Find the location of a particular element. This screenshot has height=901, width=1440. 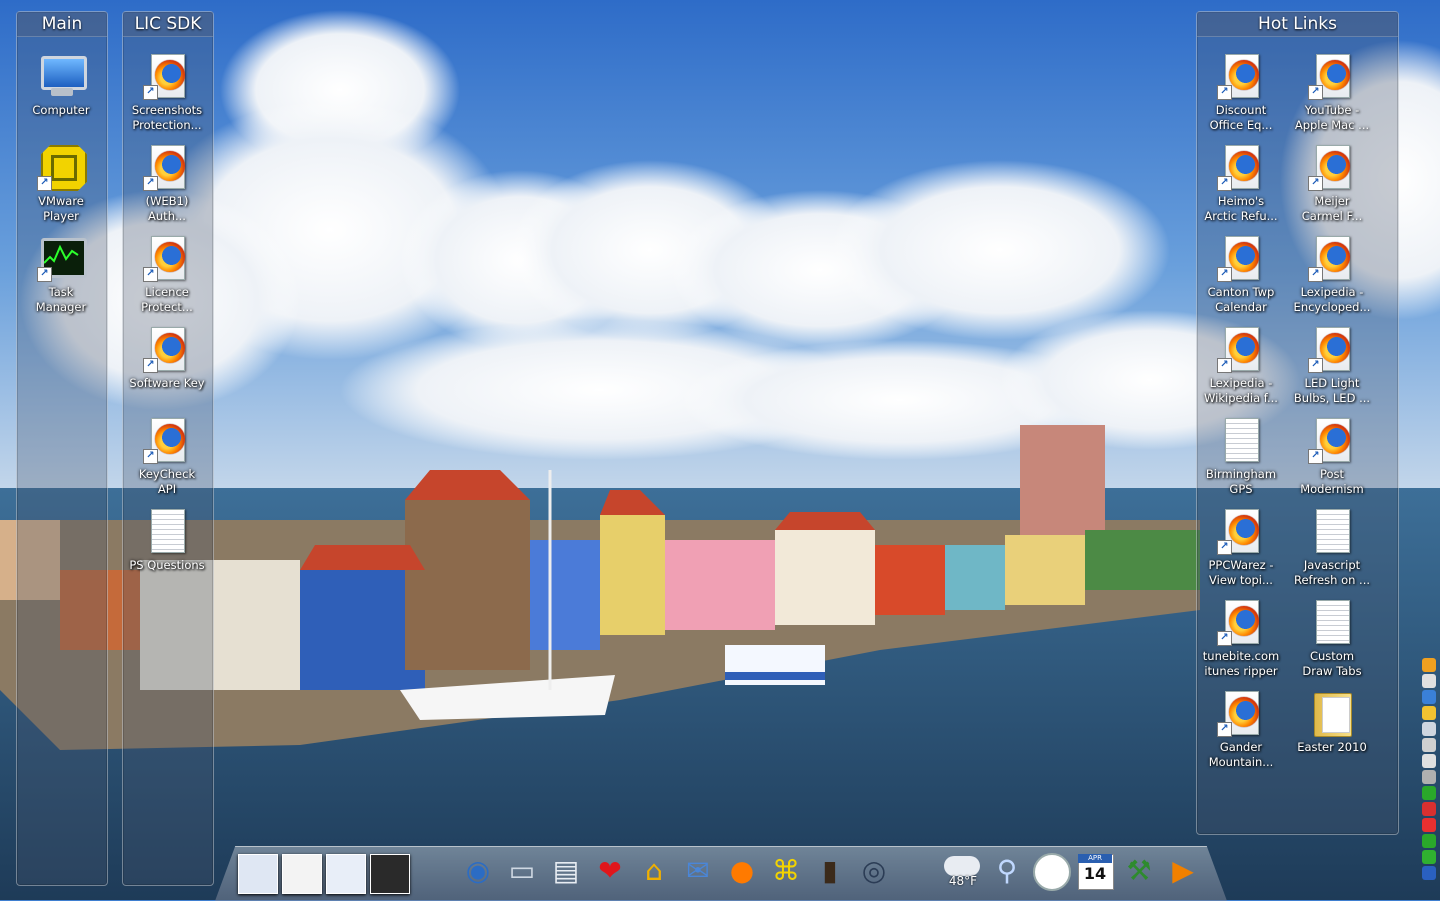

weather-widget: 48°F is located at coordinates (963, 871).